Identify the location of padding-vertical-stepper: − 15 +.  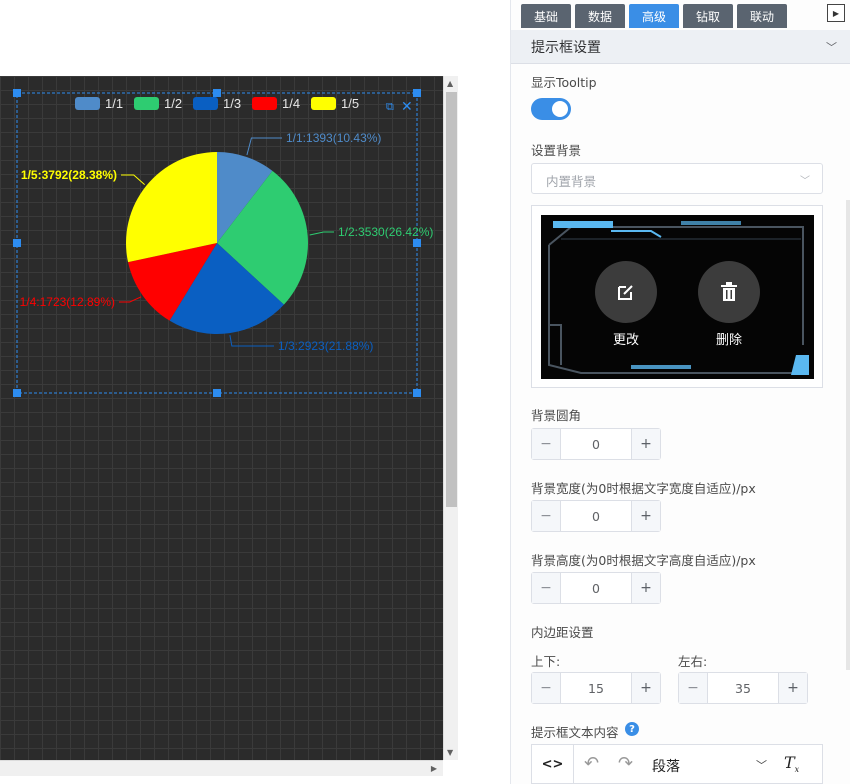
(596, 688).